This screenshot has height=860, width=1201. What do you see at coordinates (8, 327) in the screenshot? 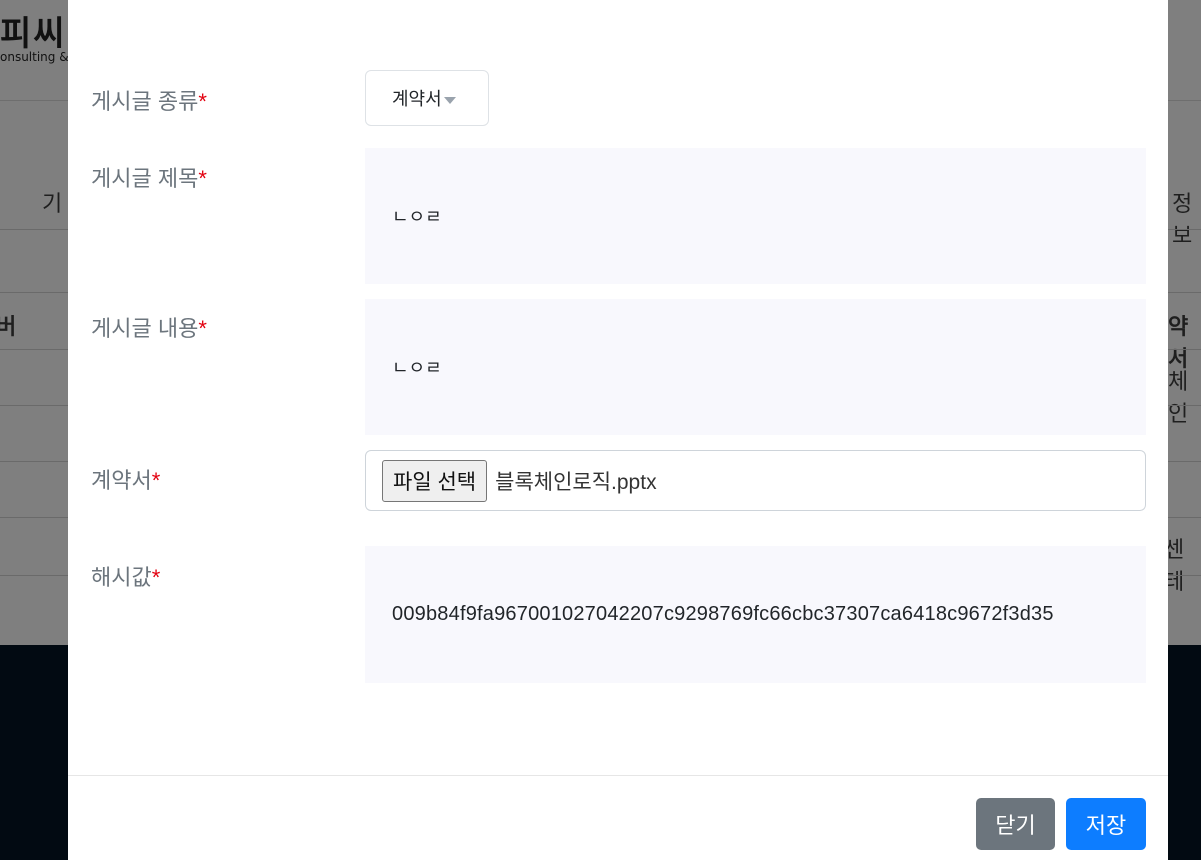
I see `bg-table-header-fragment: 버` at bounding box center [8, 327].